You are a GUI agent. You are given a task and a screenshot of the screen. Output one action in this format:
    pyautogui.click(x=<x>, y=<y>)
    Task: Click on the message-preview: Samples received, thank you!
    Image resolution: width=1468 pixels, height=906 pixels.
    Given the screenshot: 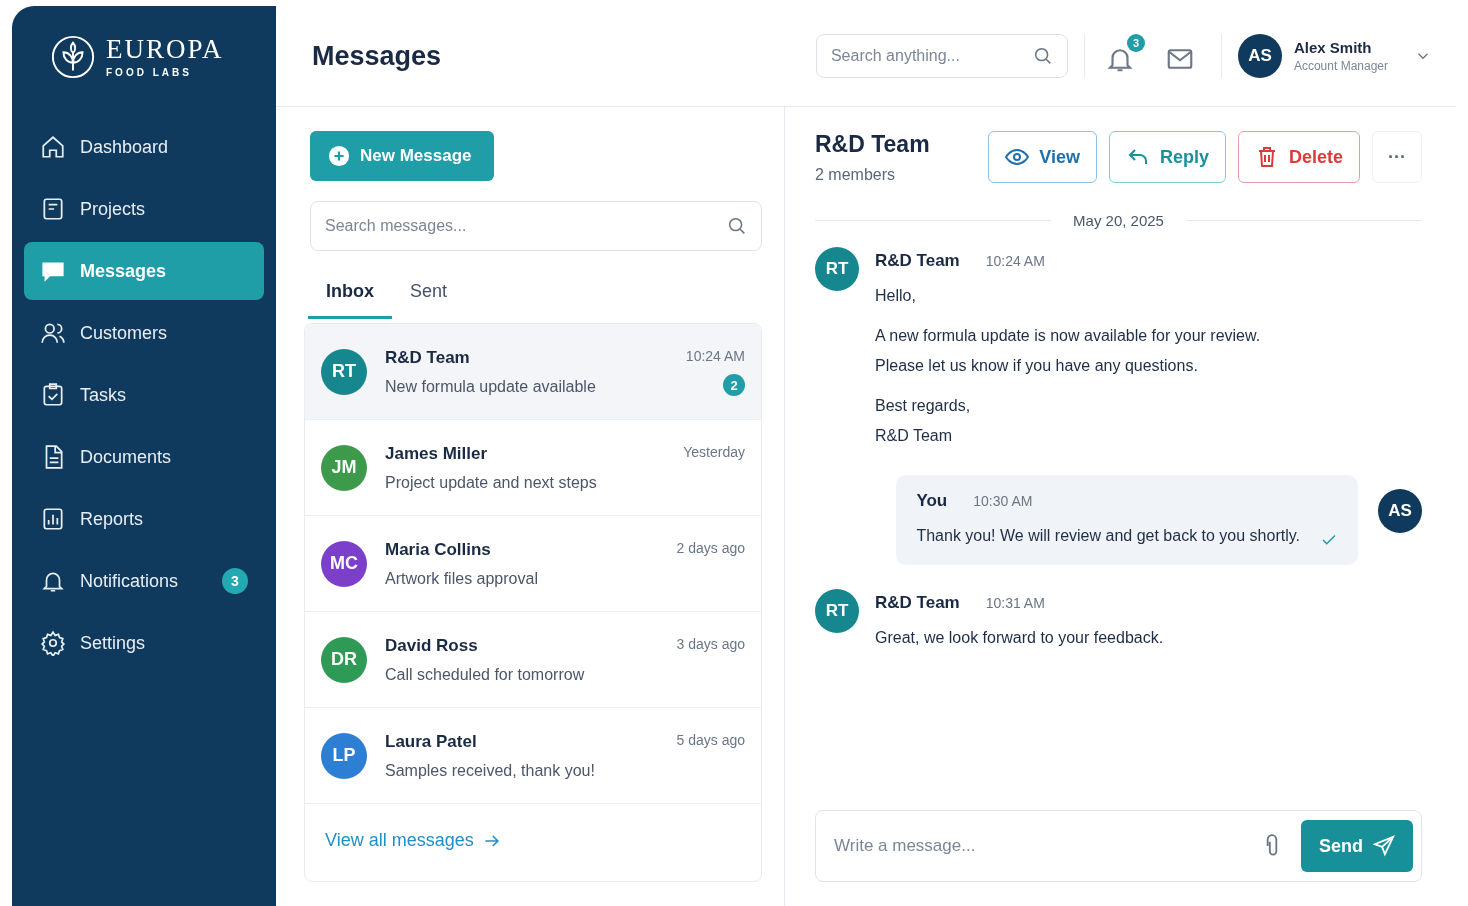 What is the action you would take?
    pyautogui.click(x=490, y=770)
    